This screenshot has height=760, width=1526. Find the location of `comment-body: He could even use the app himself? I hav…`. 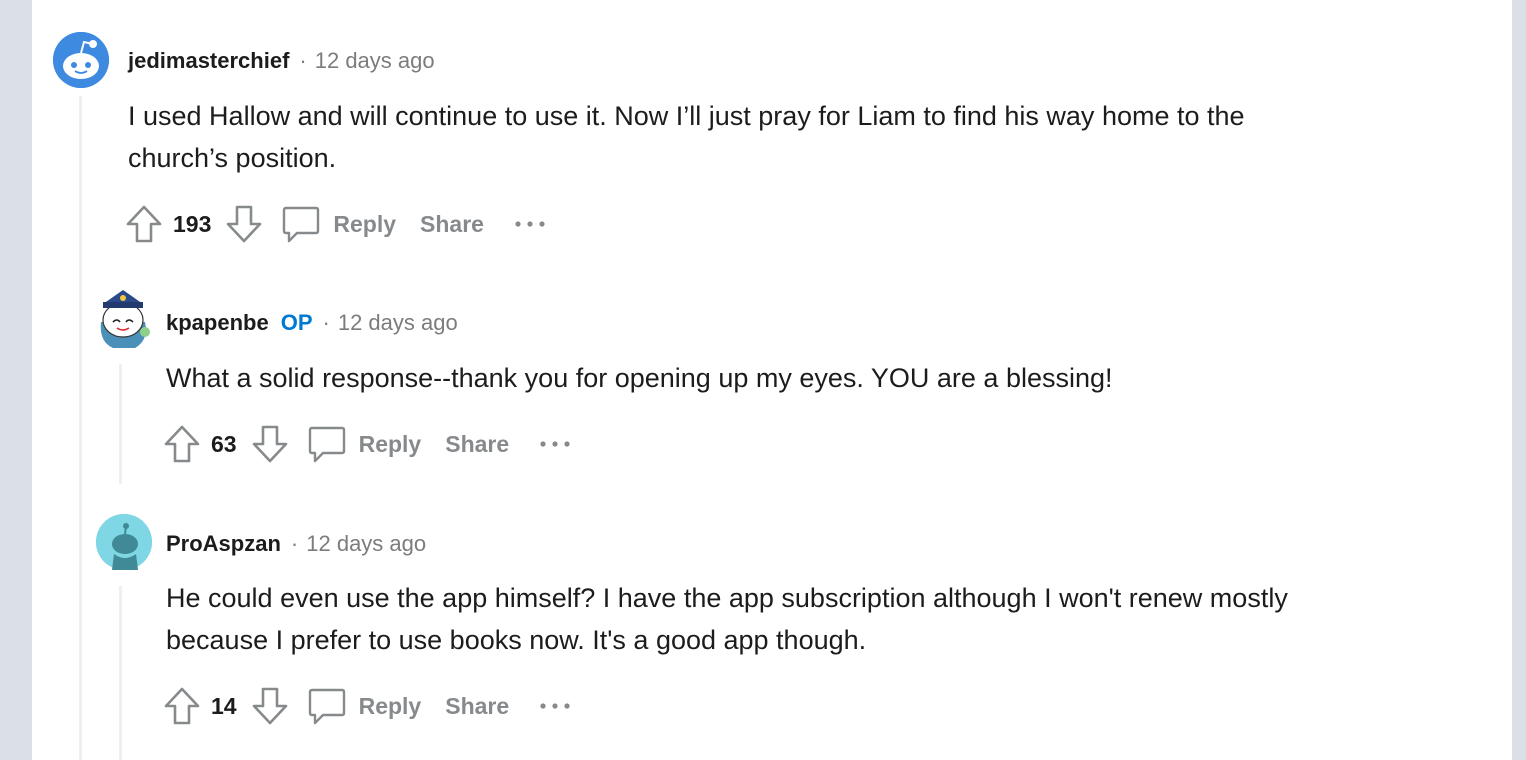

comment-body: He could even use the app himself? I hav… is located at coordinates (727, 619).